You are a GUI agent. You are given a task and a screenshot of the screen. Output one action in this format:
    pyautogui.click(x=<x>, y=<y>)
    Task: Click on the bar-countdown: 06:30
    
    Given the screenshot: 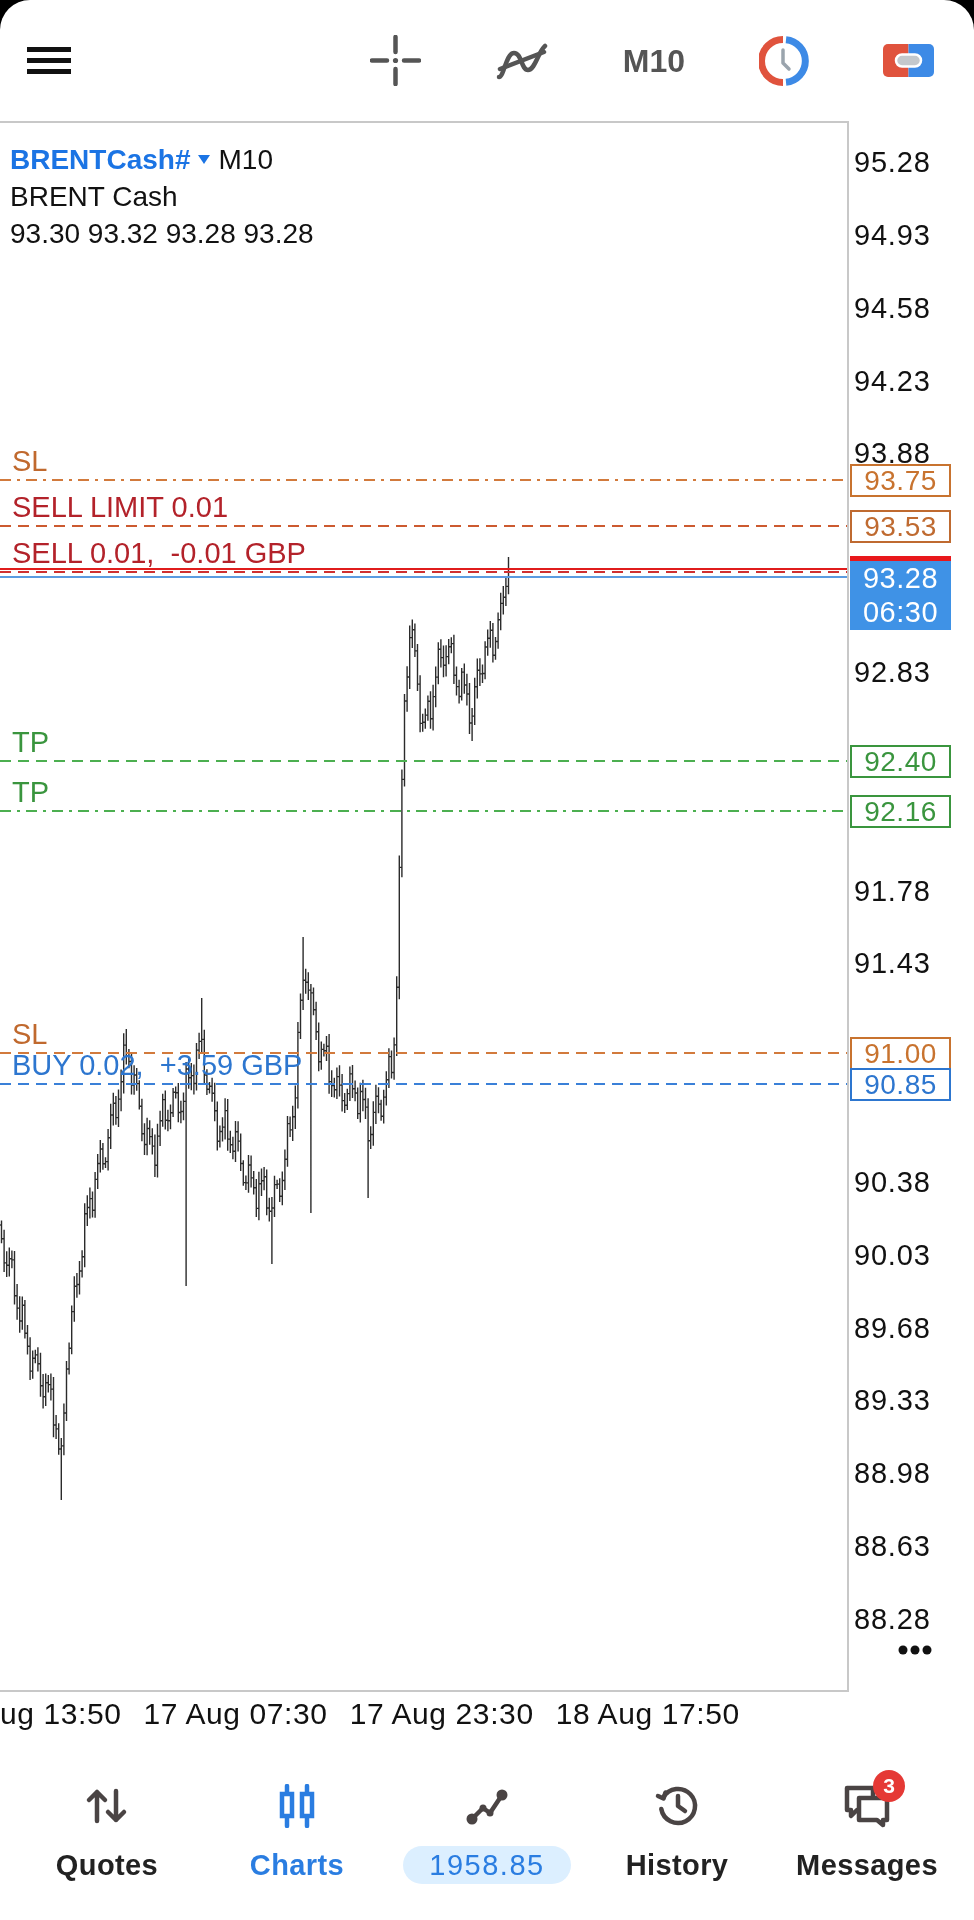 What is the action you would take?
    pyautogui.click(x=900, y=612)
    